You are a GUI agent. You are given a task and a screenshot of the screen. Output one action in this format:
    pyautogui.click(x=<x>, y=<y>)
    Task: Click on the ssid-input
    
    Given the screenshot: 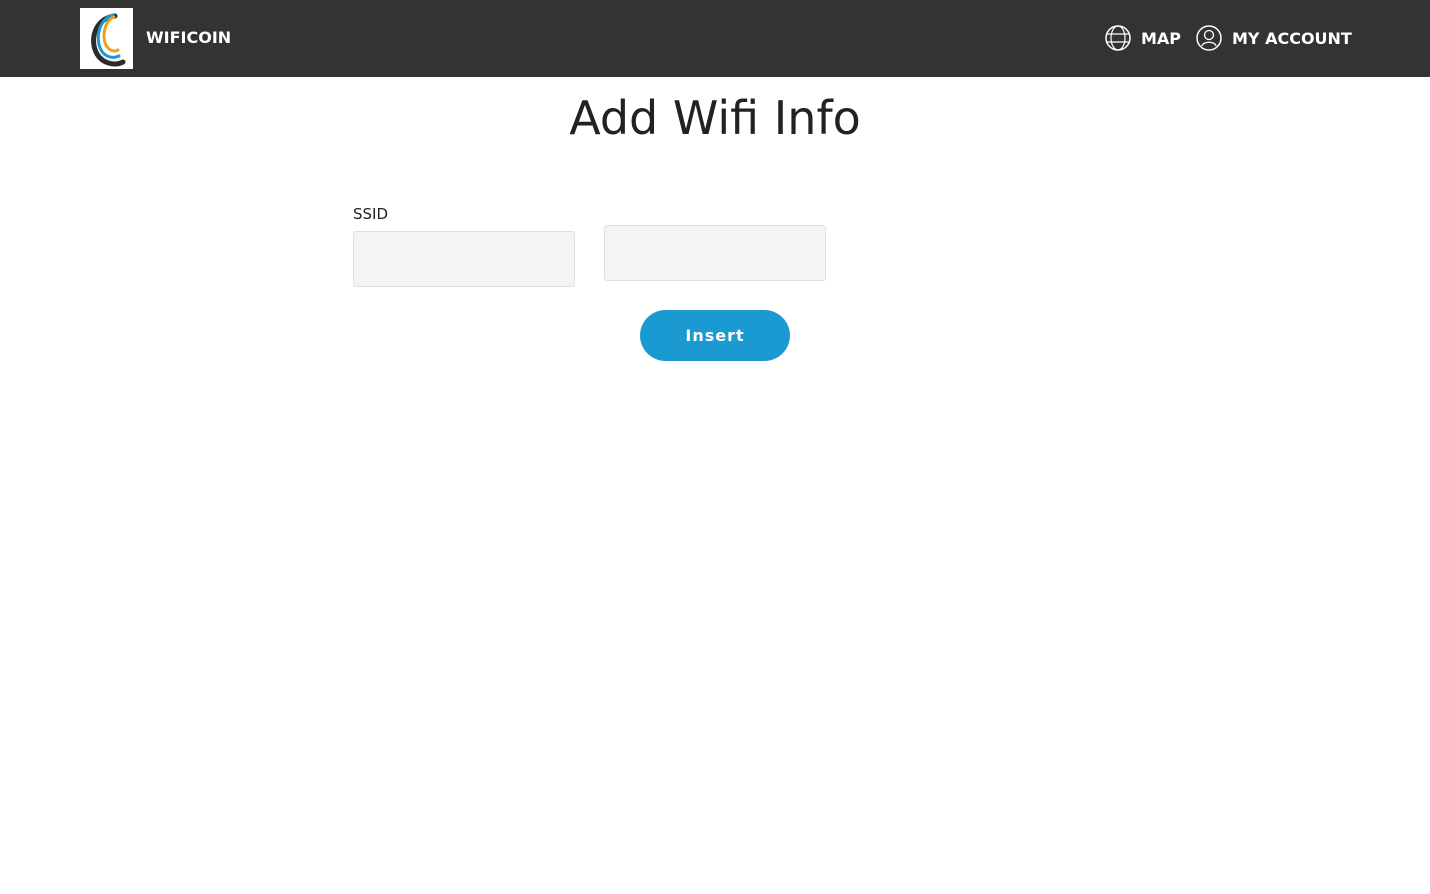 What is the action you would take?
    pyautogui.click(x=464, y=259)
    